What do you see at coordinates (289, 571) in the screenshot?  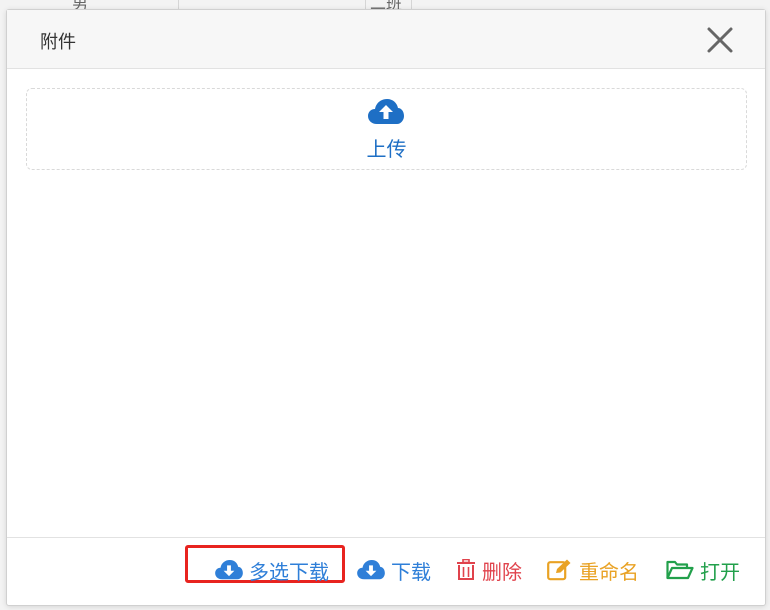 I see `multi-download-label: 多选下载` at bounding box center [289, 571].